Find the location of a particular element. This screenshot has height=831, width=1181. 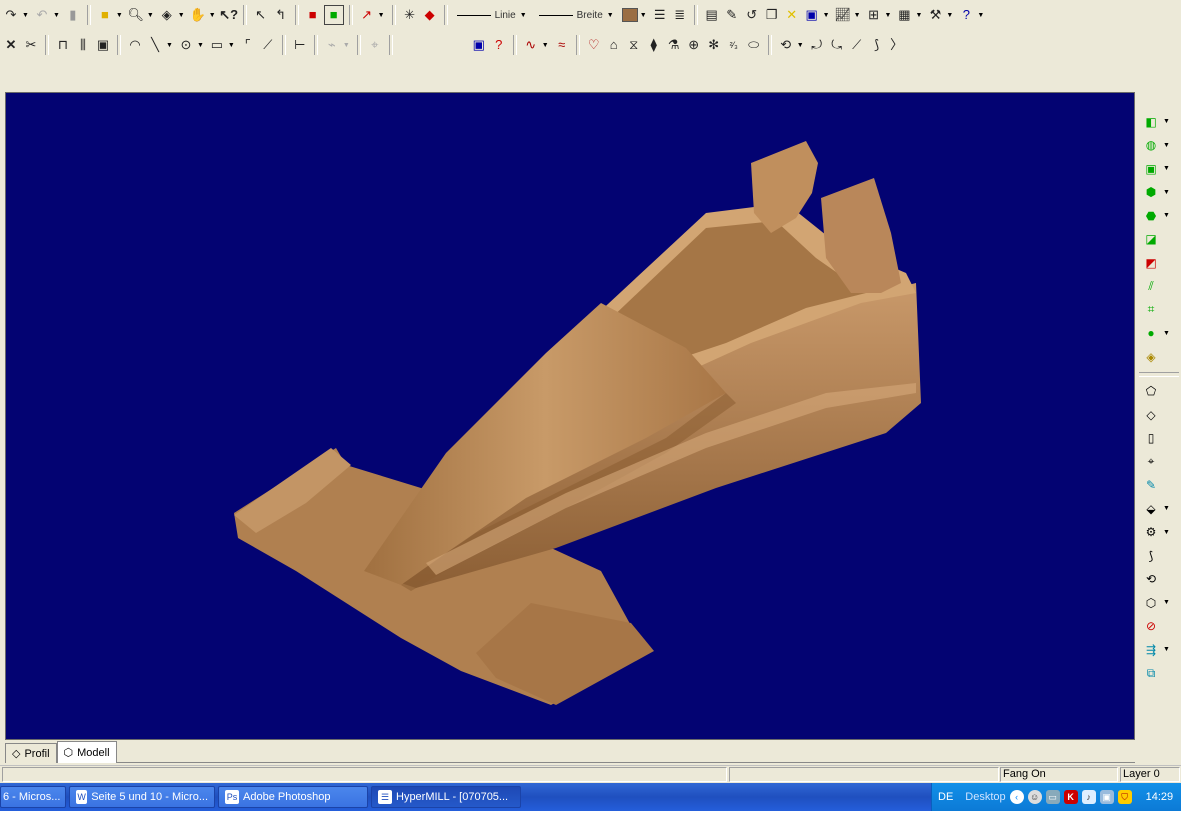

language-indicator: DE is located at coordinates (945, 797).